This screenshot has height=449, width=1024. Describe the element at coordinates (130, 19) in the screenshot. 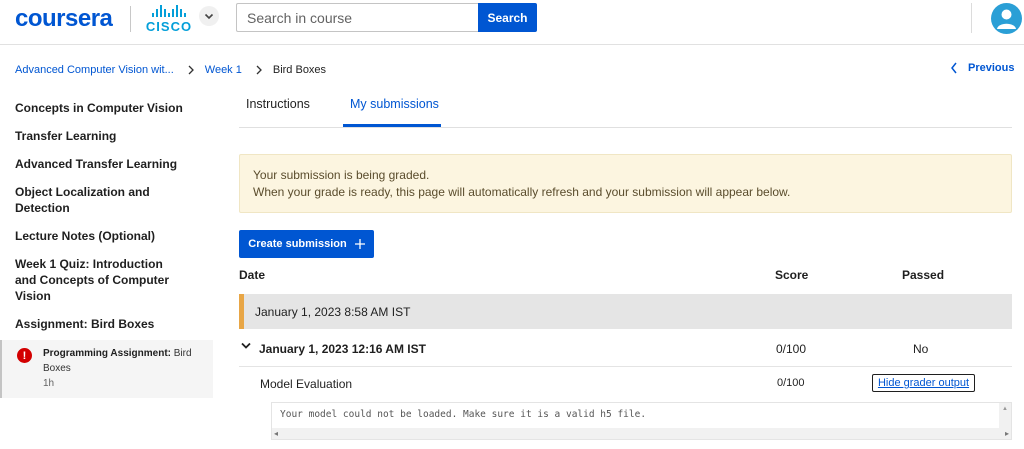

I see `logo-divider` at that location.